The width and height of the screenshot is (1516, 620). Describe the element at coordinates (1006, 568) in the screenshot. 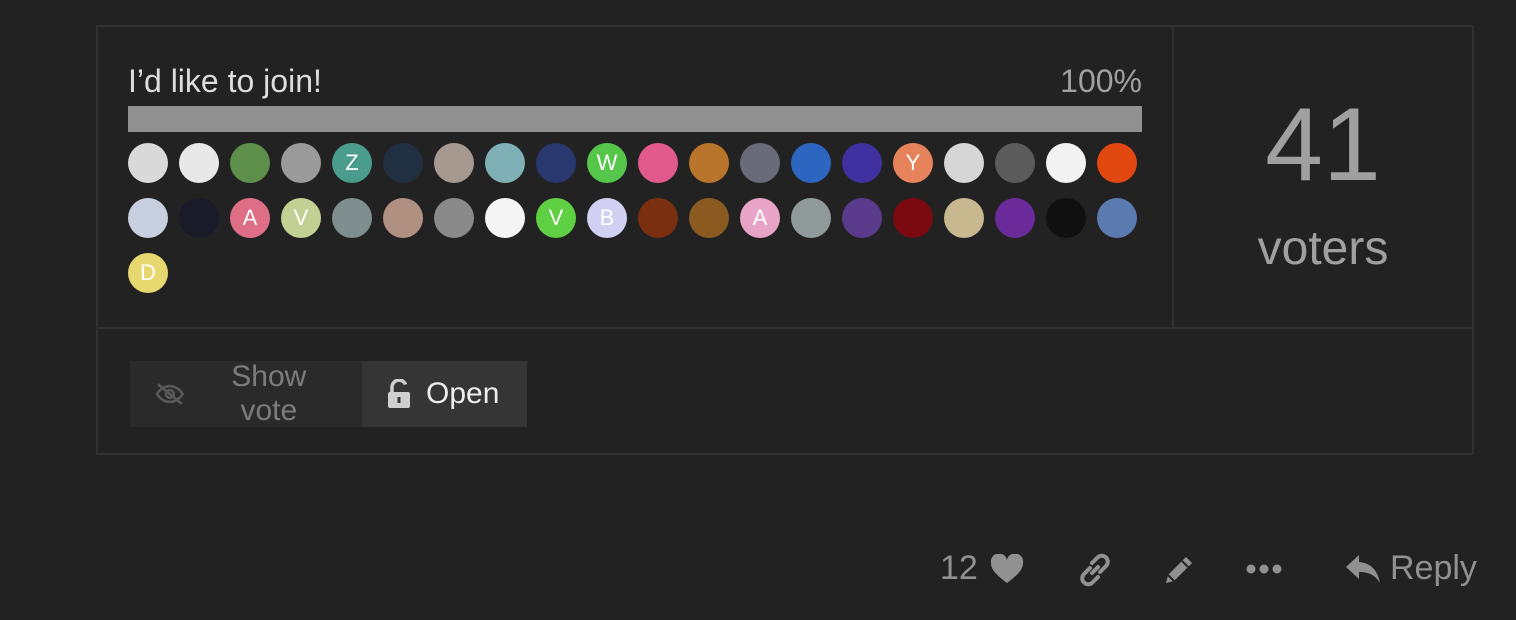

I see `heart-icon` at that location.